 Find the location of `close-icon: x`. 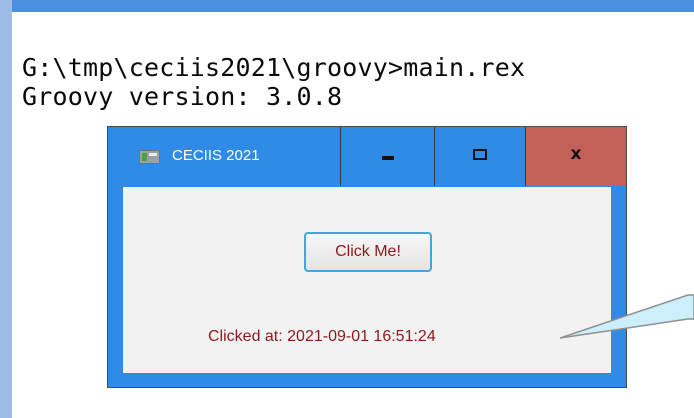

close-icon: x is located at coordinates (576, 153).